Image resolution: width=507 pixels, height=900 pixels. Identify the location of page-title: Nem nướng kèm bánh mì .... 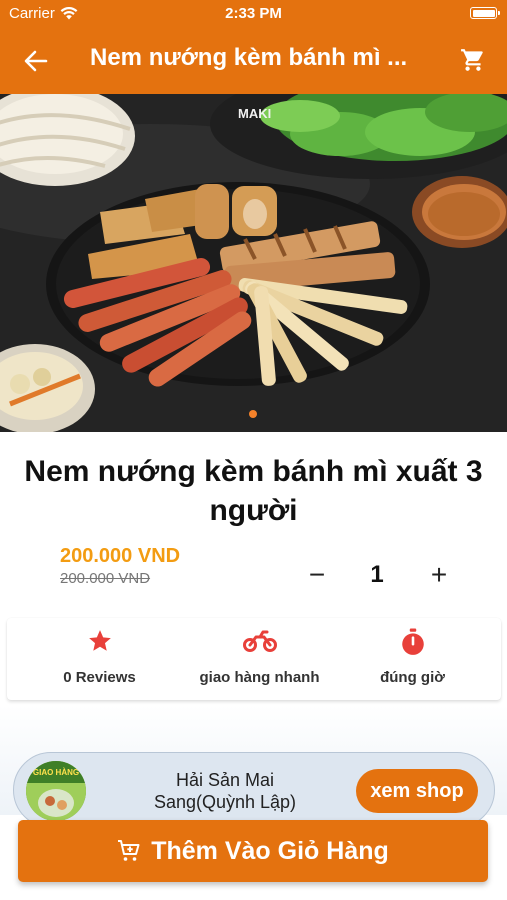
(249, 57).